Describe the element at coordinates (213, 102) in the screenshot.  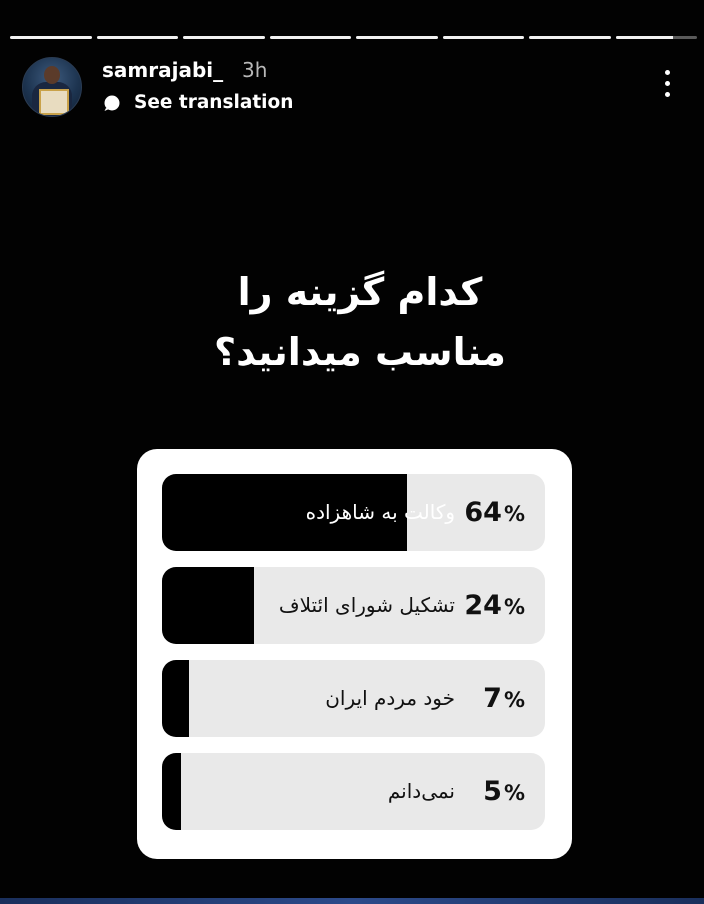
I see `see-translation-button: See translation` at that location.